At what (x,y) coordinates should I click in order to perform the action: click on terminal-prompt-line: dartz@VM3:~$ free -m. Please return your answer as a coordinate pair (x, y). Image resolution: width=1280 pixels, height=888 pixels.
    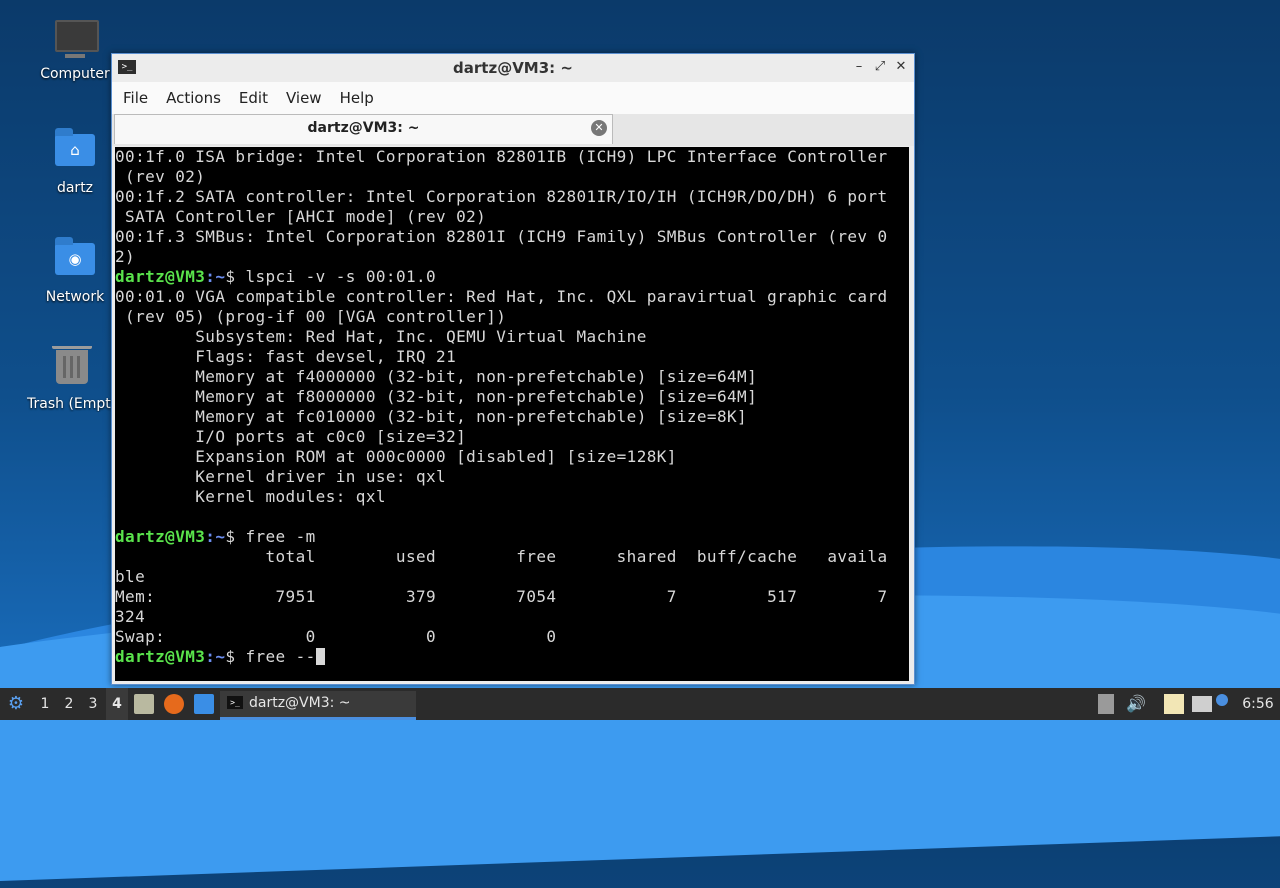
    Looking at the image, I should click on (512, 537).